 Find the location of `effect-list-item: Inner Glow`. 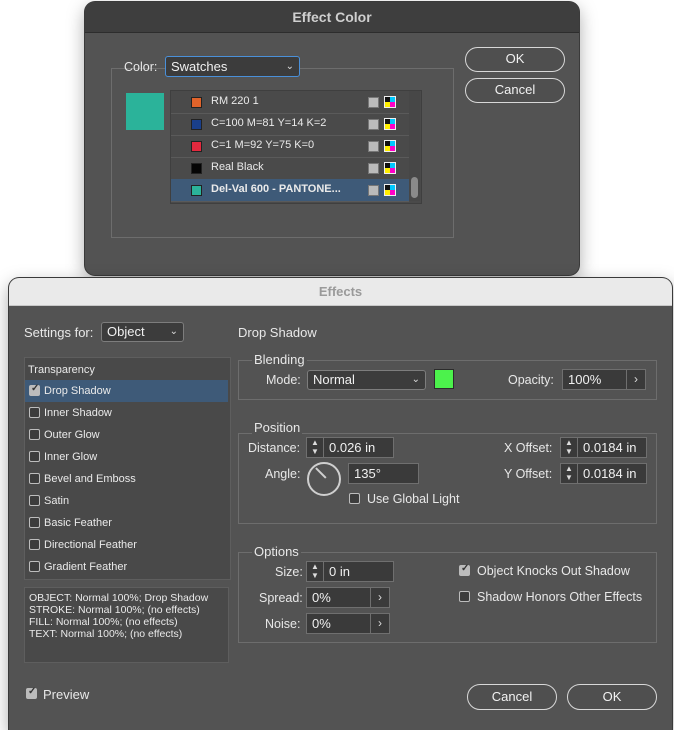

effect-list-item: Inner Glow is located at coordinates (126, 457).